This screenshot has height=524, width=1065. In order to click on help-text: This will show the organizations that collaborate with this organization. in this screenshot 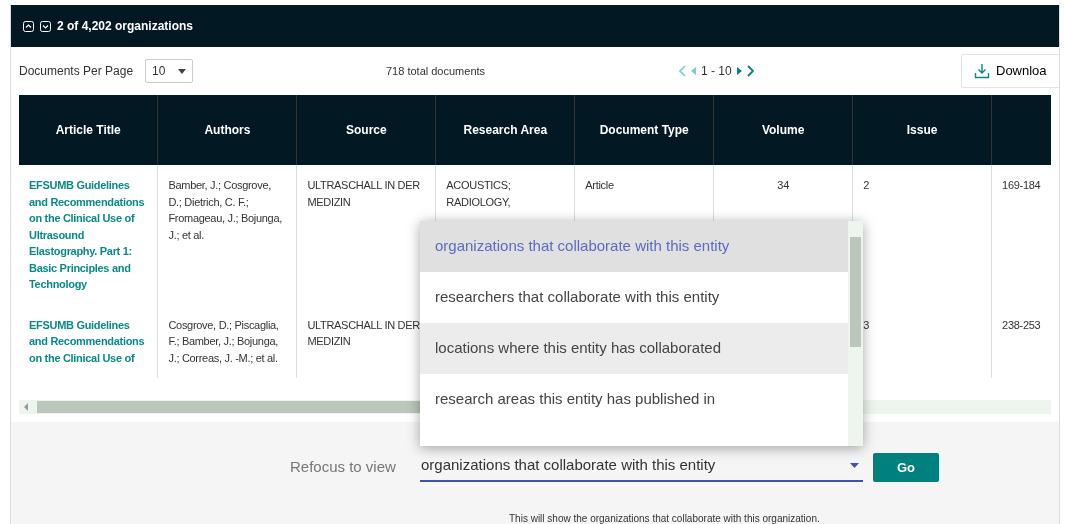, I will do `click(664, 518)`.